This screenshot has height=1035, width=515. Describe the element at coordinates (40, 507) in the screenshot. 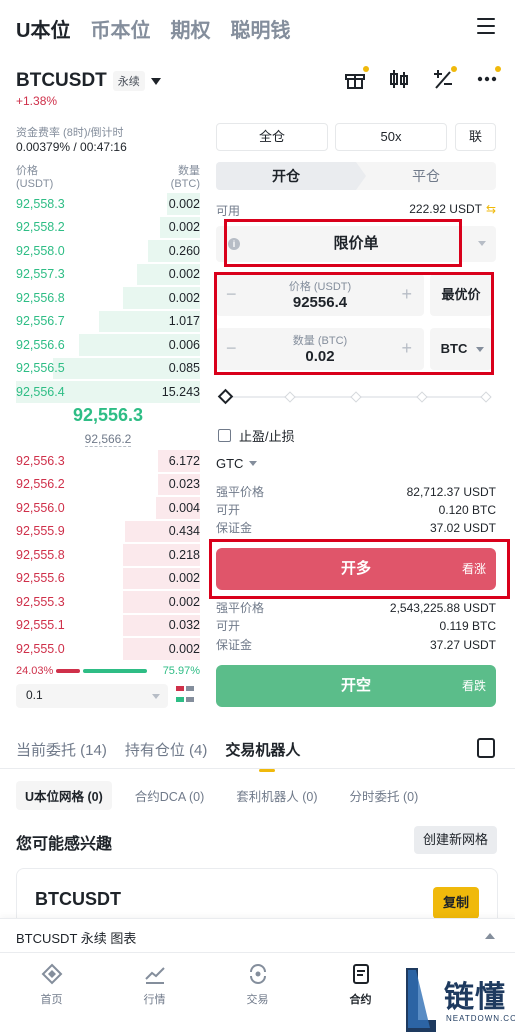

I see `ask-price: 92,556.0` at that location.